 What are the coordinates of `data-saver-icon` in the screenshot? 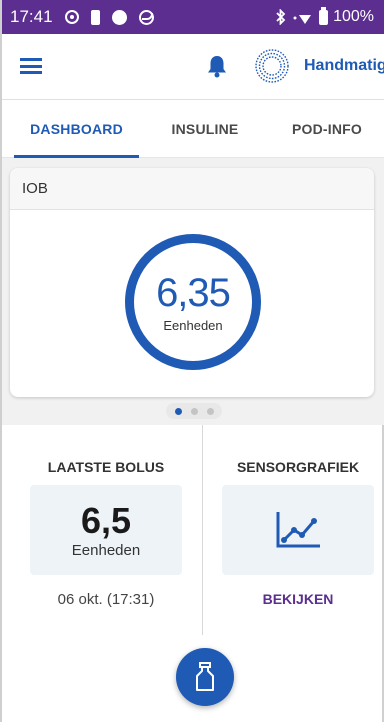 It's located at (146, 17).